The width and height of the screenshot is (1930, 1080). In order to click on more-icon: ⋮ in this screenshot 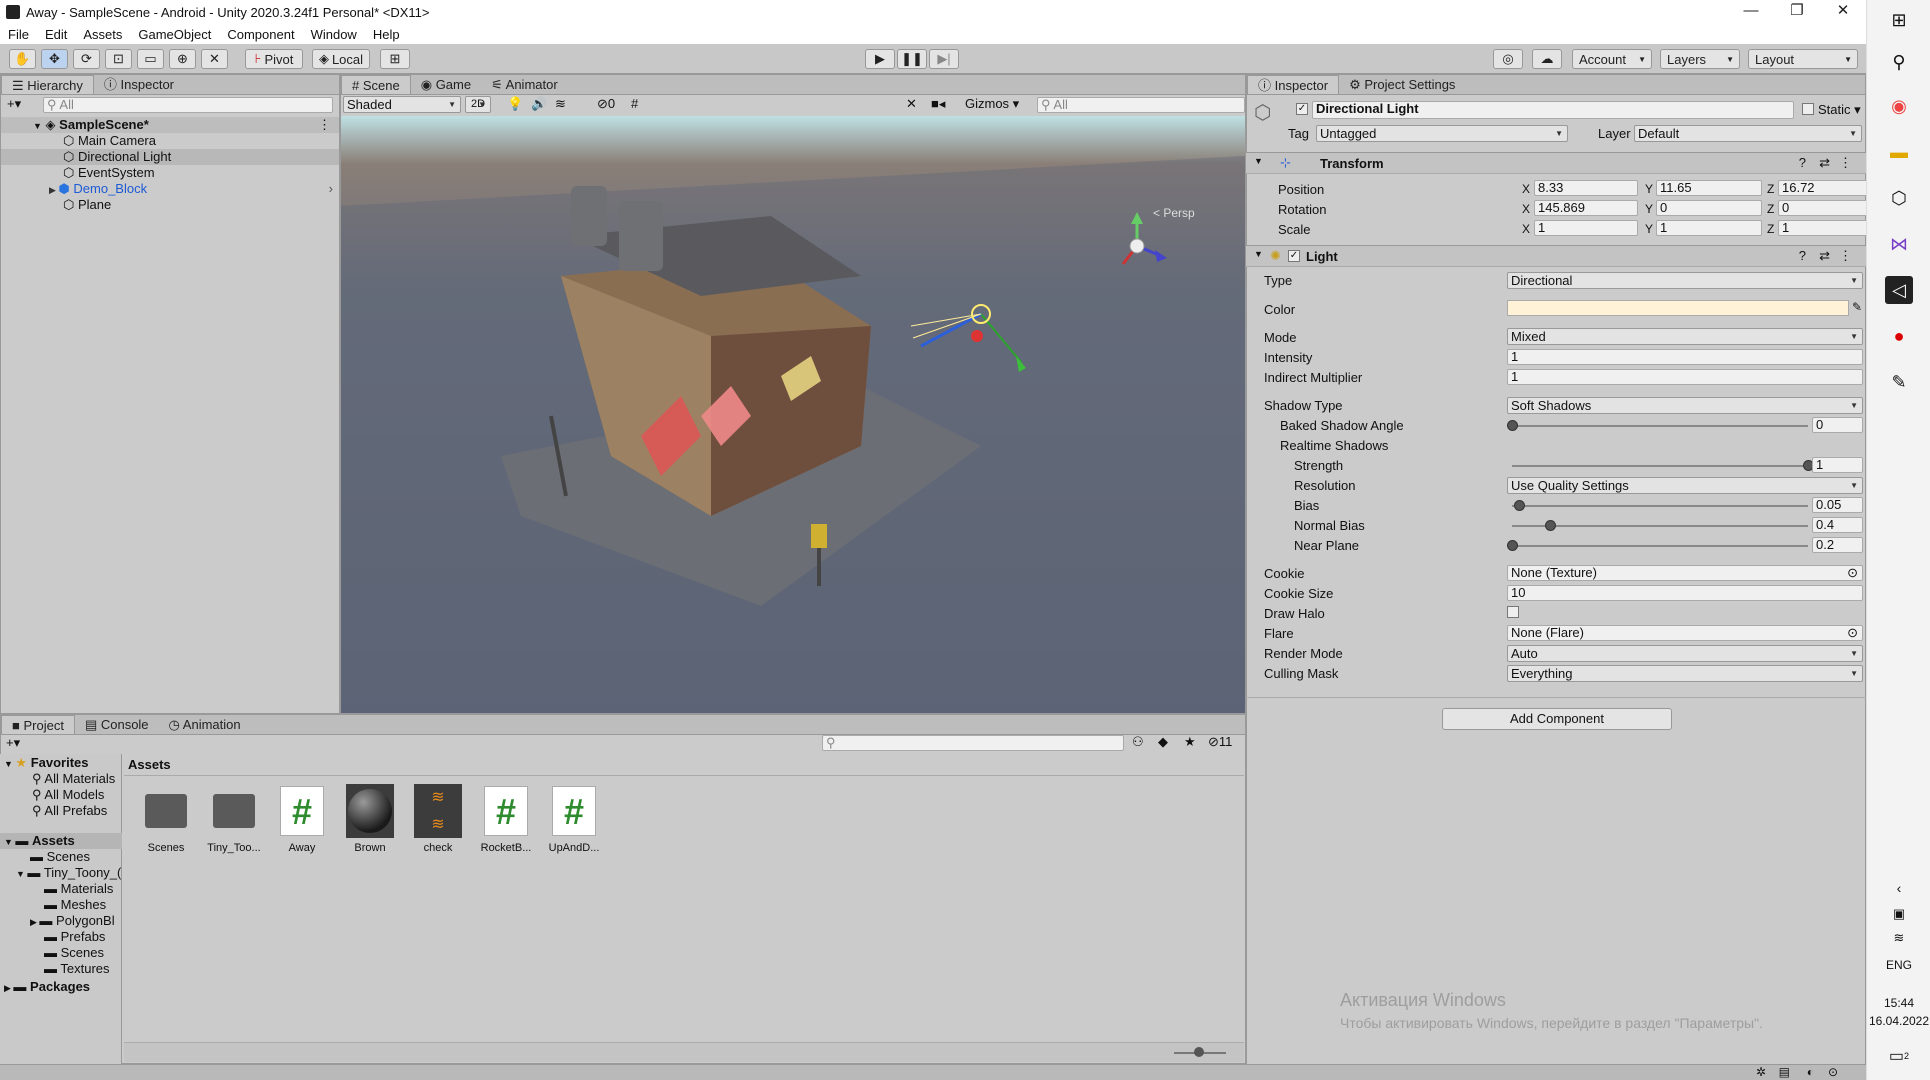, I will do `click(1845, 163)`.